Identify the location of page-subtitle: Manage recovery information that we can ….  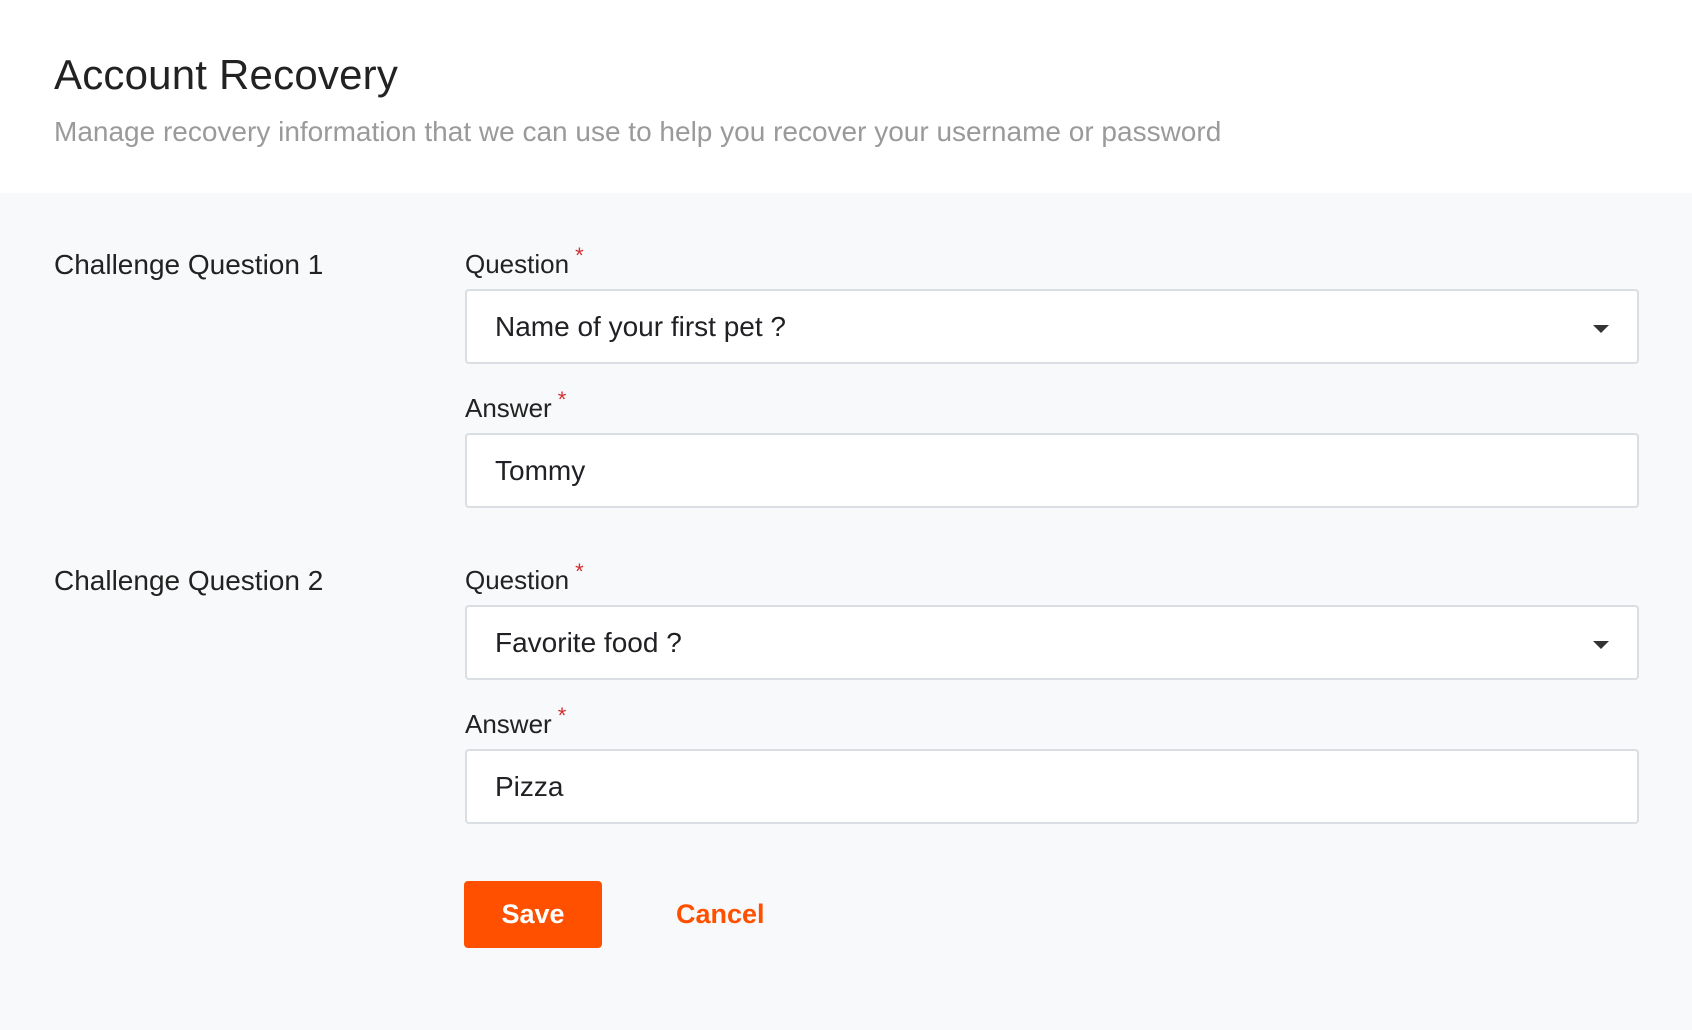
(638, 131).